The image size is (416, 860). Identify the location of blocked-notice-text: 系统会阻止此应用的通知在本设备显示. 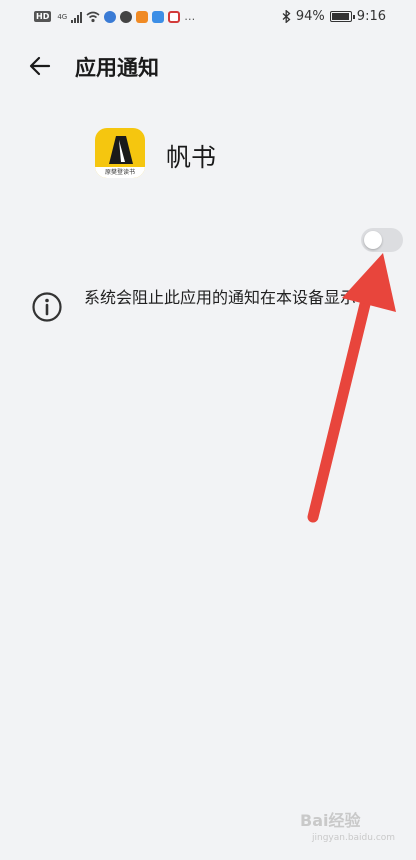
(220, 297).